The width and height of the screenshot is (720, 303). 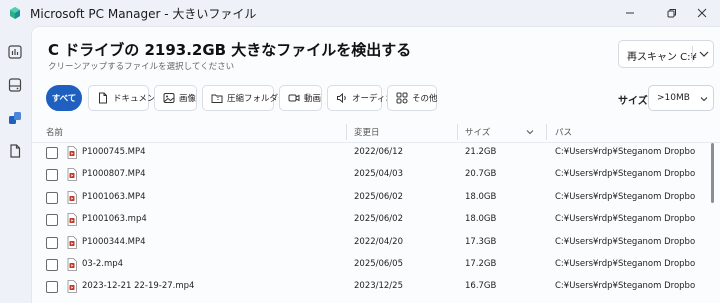 What do you see at coordinates (378, 241) in the screenshot?
I see `file-date: 2022/04/20` at bounding box center [378, 241].